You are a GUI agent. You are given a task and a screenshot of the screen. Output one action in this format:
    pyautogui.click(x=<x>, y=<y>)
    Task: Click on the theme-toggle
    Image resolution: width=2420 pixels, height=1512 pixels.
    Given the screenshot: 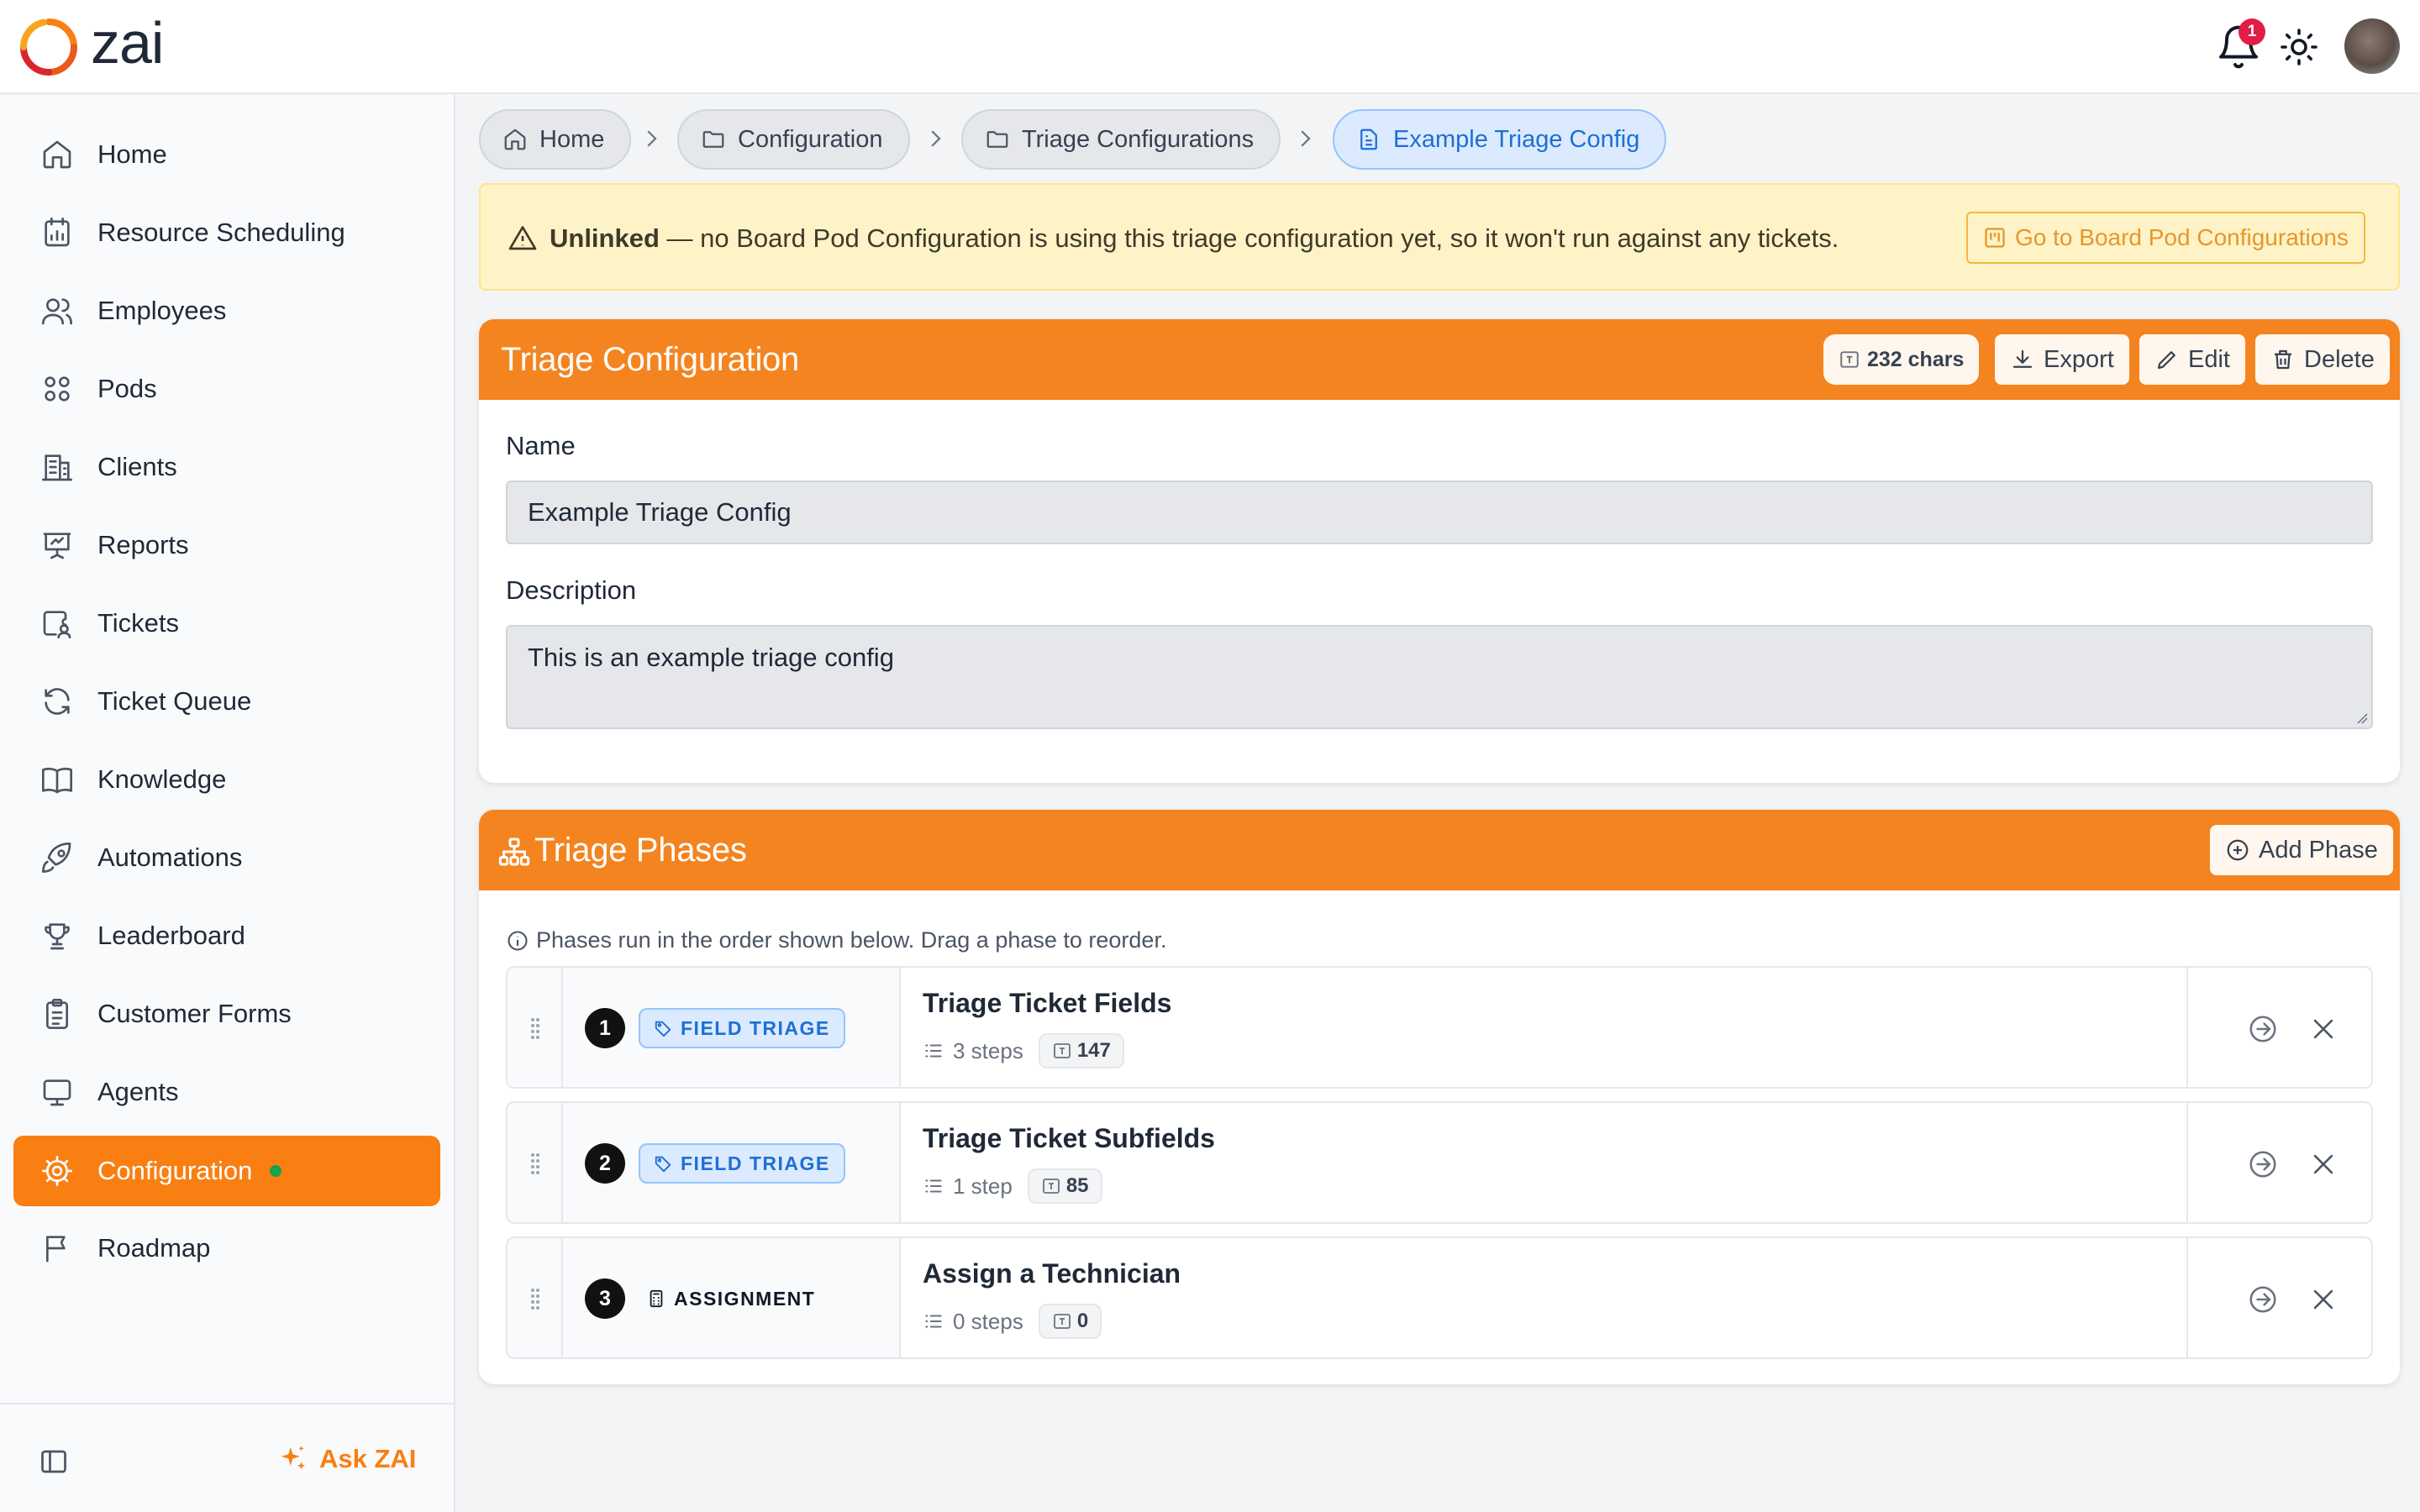 What is the action you would take?
    pyautogui.click(x=2299, y=47)
    